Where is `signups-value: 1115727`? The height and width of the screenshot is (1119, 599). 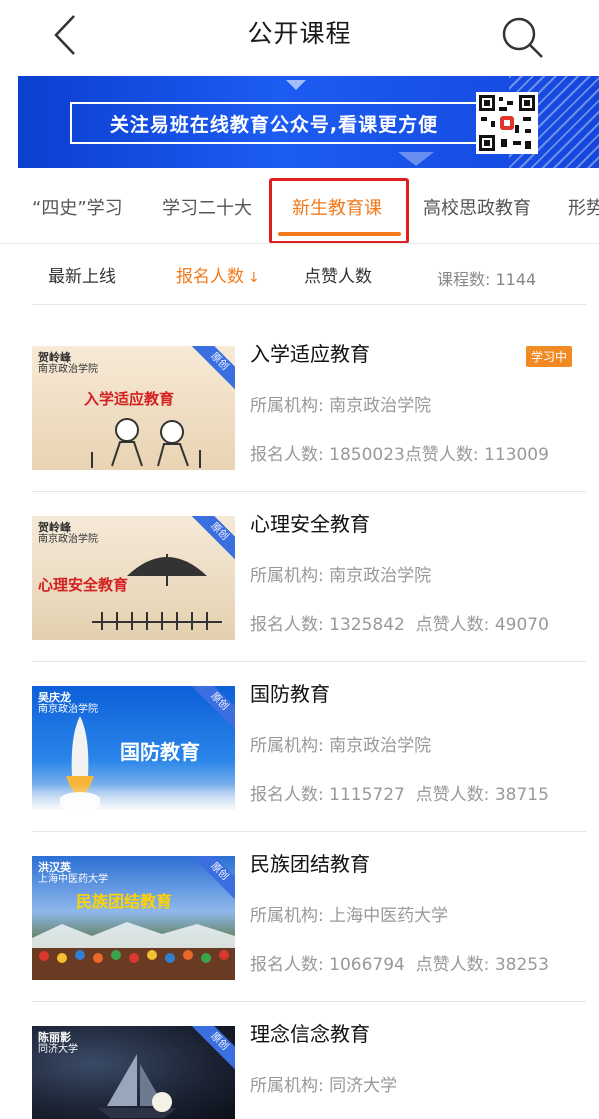 signups-value: 1115727 is located at coordinates (367, 795).